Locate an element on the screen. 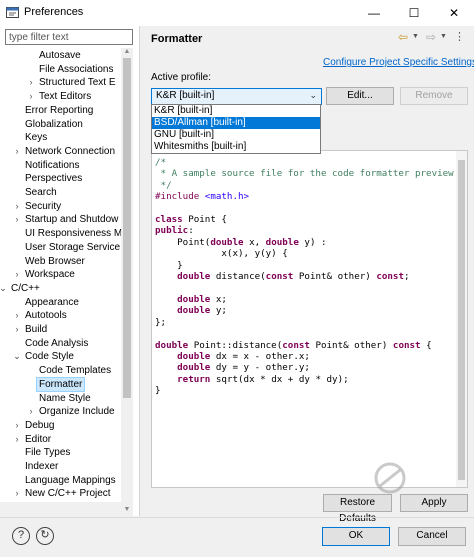 Image resolution: width=474 pixels, height=557 pixels. tree-item: Error Reporting is located at coordinates (60, 110).